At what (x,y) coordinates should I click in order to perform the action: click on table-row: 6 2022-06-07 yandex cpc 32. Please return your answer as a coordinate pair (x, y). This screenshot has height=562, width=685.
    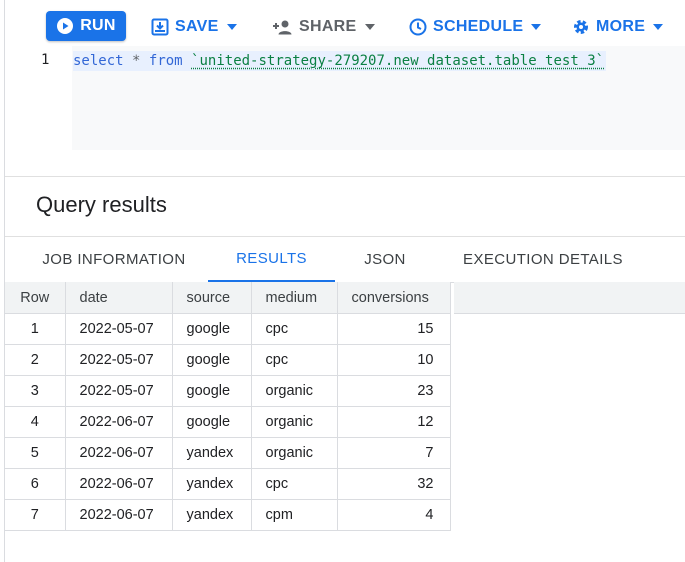
    Looking at the image, I should click on (228, 484).